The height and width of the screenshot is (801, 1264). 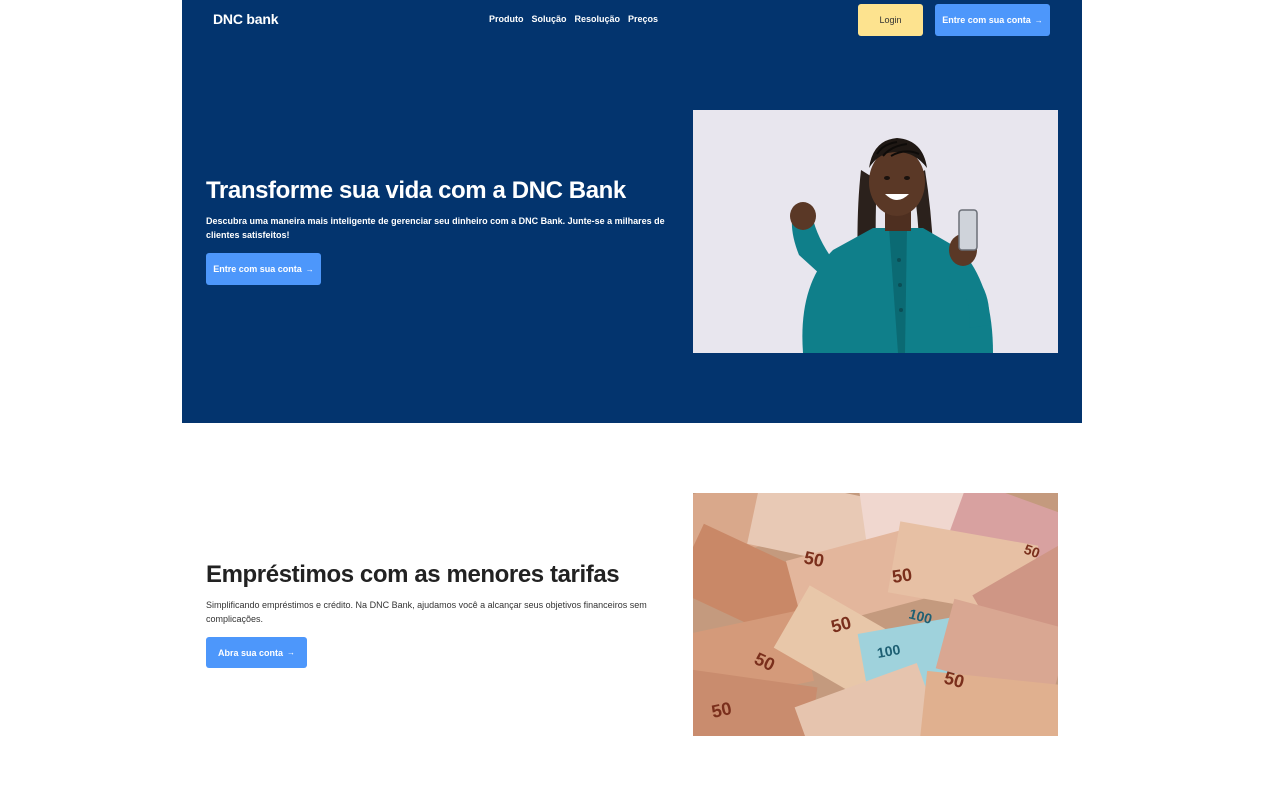 I want to click on banknotes-image: 50 50 50 50 50 50 50 100 100, so click(x=875, y=614).